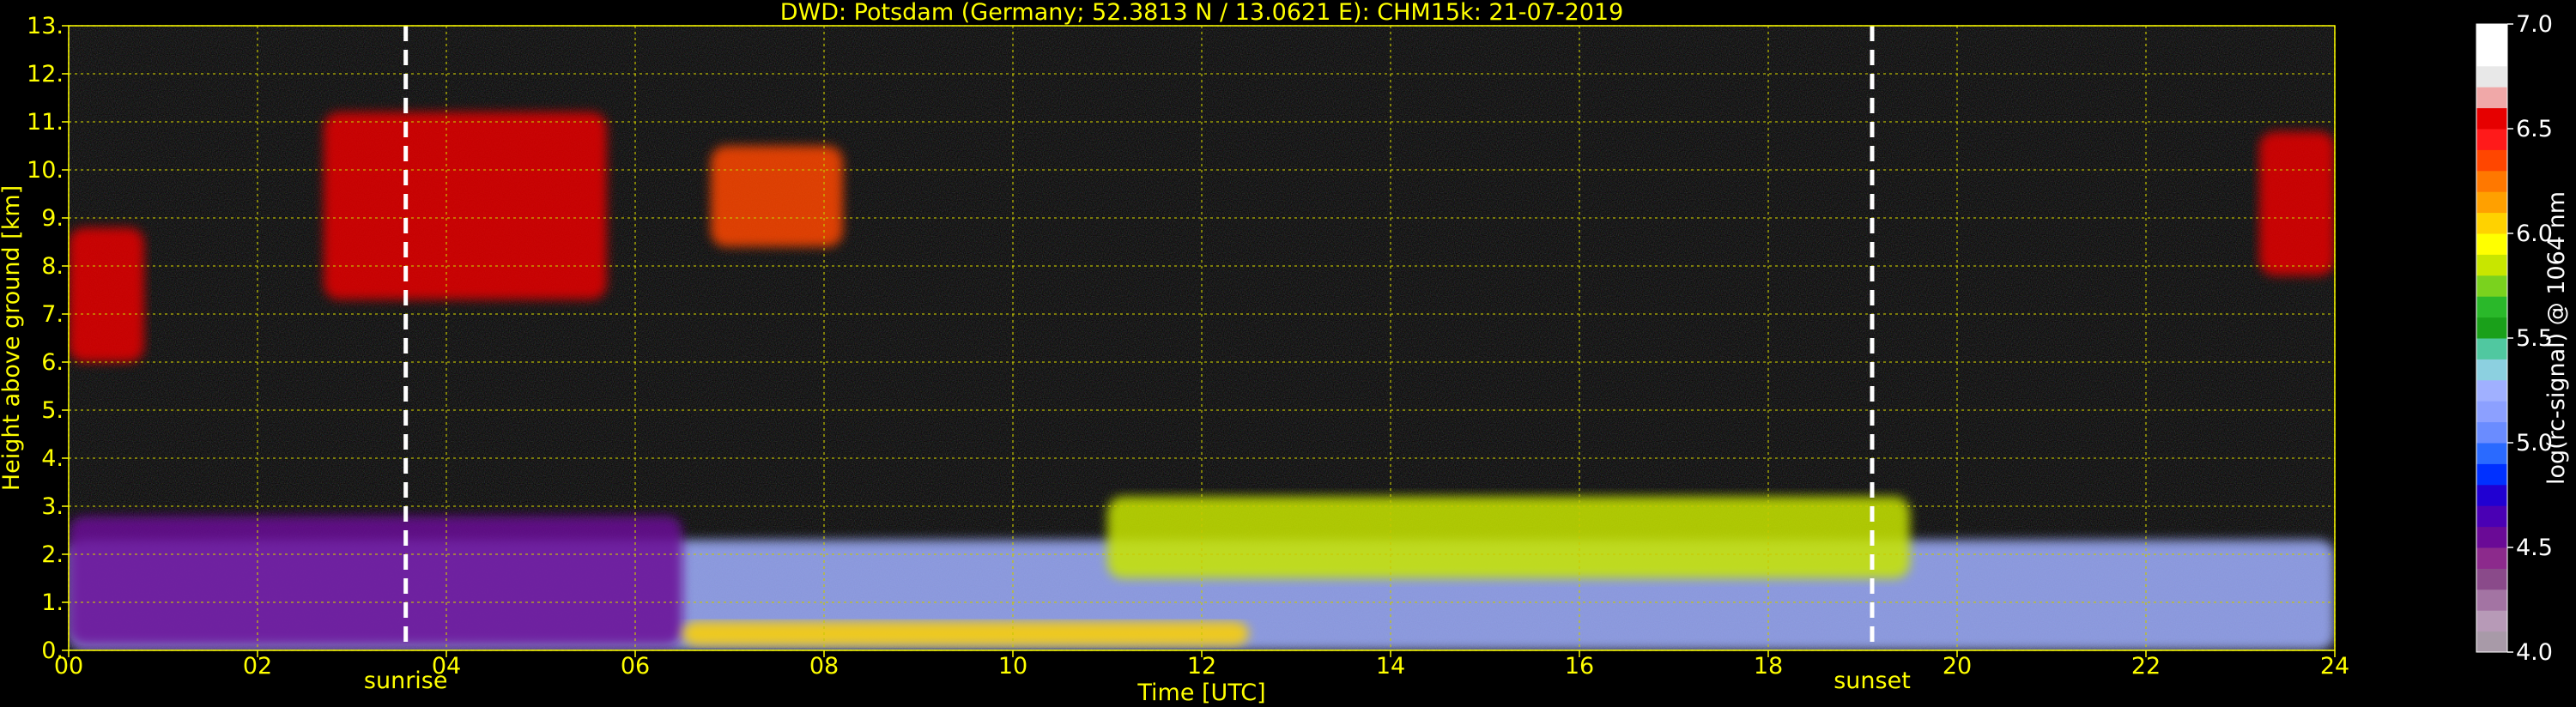 This screenshot has height=707, width=2576. What do you see at coordinates (52, 554) in the screenshot?
I see `y-tick-label: 2.` at bounding box center [52, 554].